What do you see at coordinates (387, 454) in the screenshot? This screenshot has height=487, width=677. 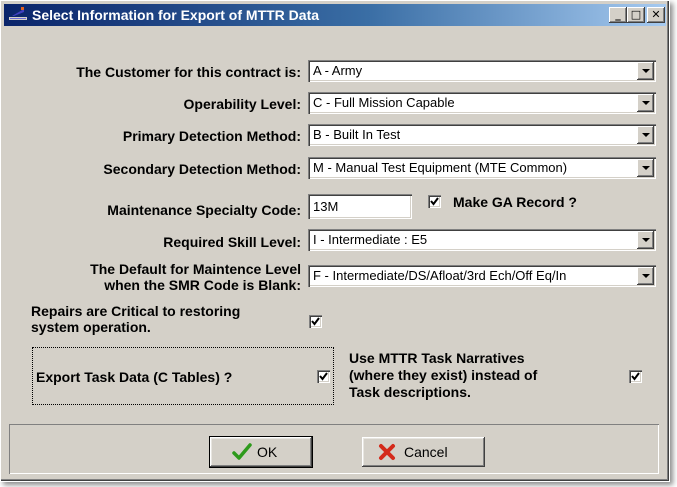 I see `red-x-icon` at bounding box center [387, 454].